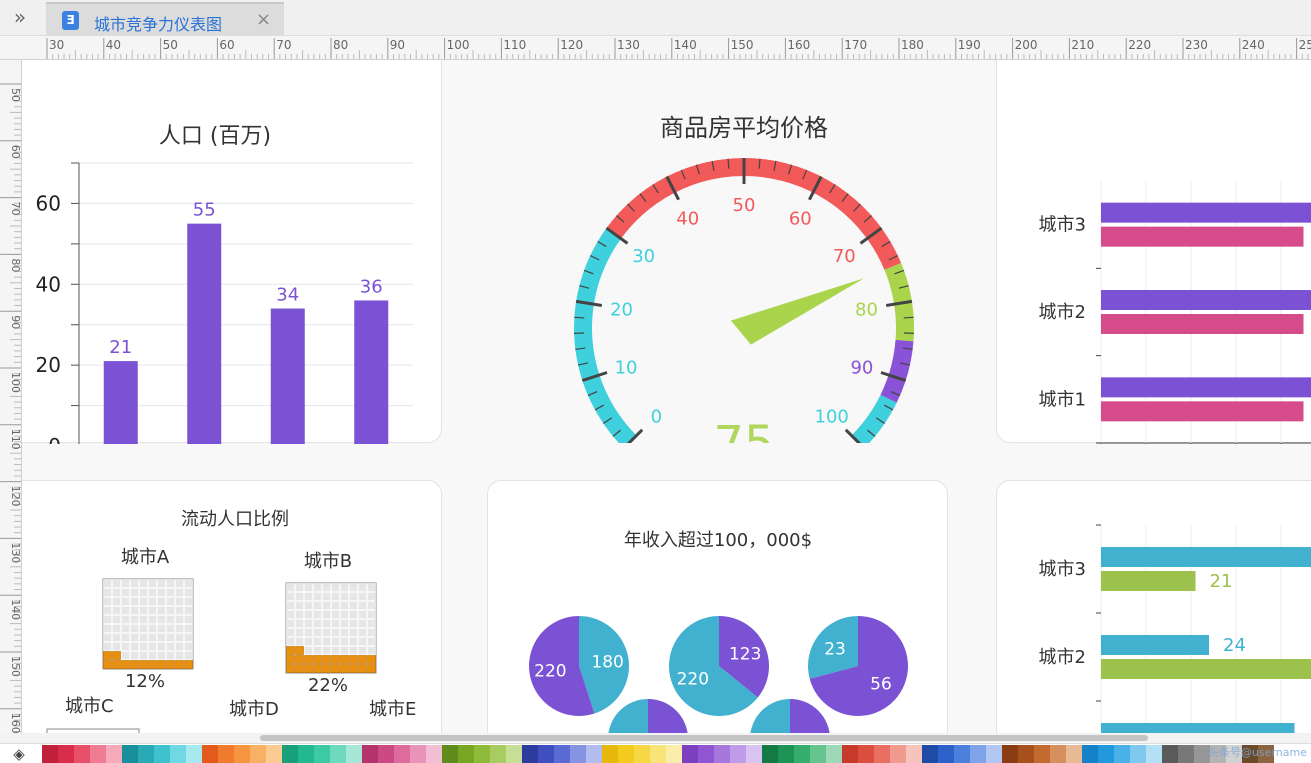 This screenshot has height=763, width=1311. Describe the element at coordinates (232, 606) in the screenshot. I see `waffle-card: 流动人口比例 城市A 12% 城市B 22% 城市C 城市D 城市E` at that location.